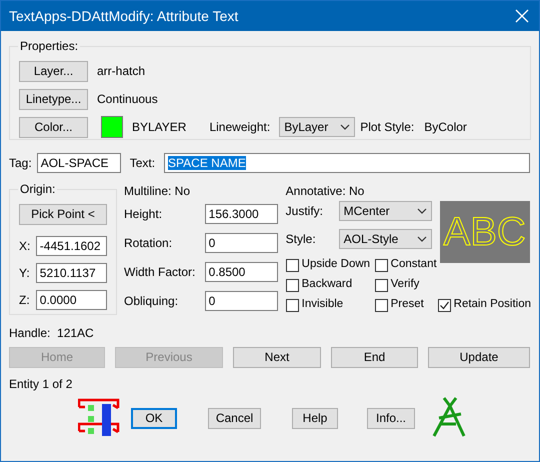  I want to click on field-label: Z:, so click(25, 300).